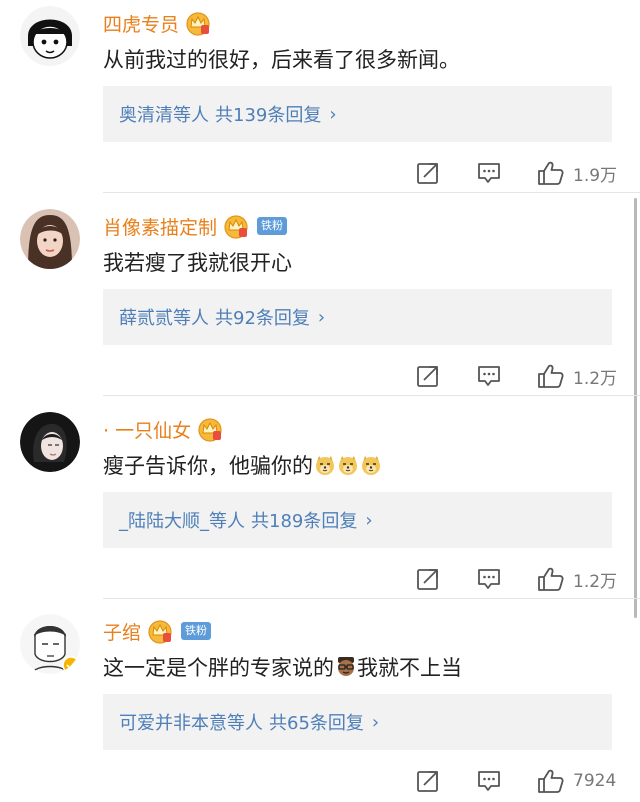 The width and height of the screenshot is (640, 802). What do you see at coordinates (218, 668) in the screenshot?
I see `comment-body: 这一定是个胖的专家说的` at bounding box center [218, 668].